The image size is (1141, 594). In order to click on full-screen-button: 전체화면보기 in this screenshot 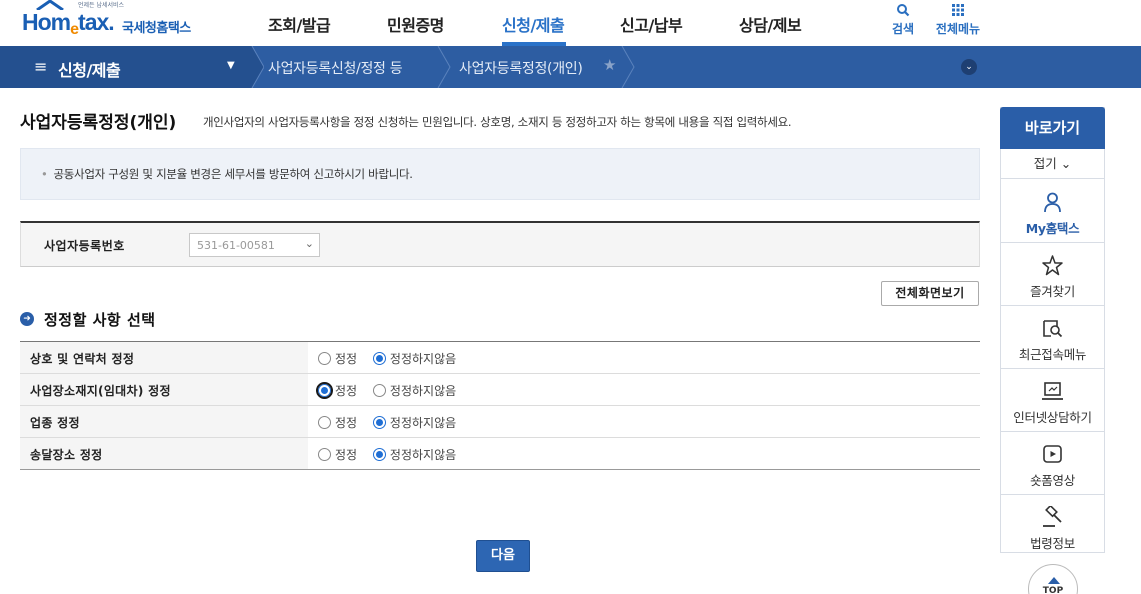, I will do `click(930, 293)`.